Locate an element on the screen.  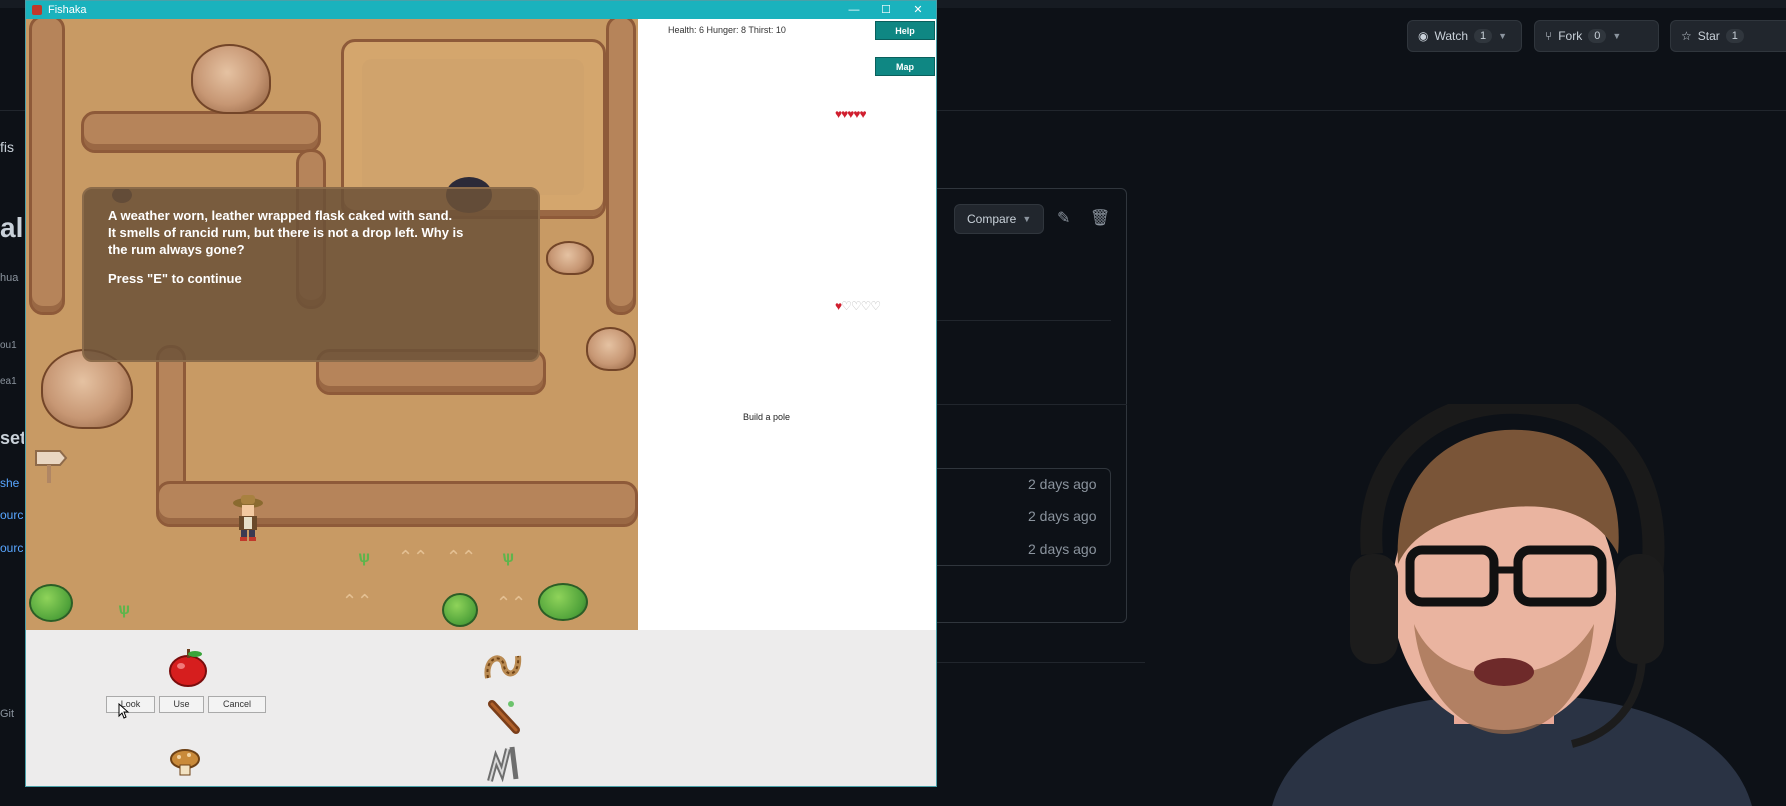
star-count: 1 is located at coordinates (1734, 36).